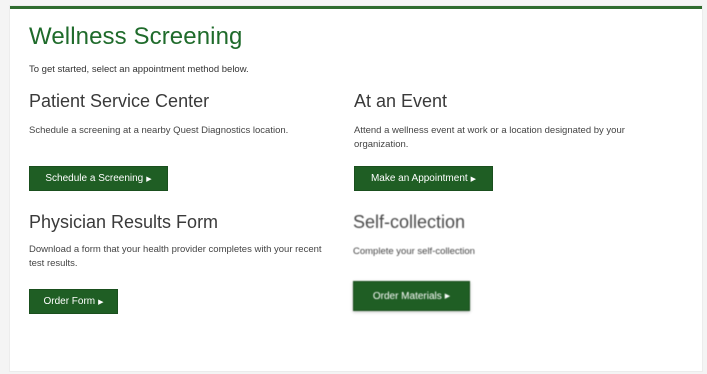 The height and width of the screenshot is (374, 707). Describe the element at coordinates (409, 222) in the screenshot. I see `section-heading: Self-collection` at that location.